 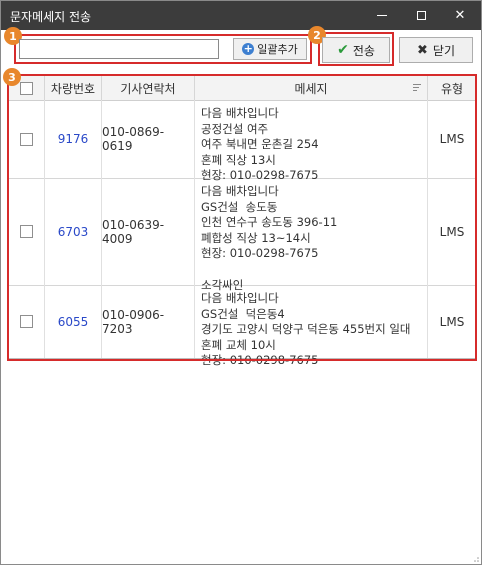 I want to click on plus-circle-icon: +, so click(x=248, y=48).